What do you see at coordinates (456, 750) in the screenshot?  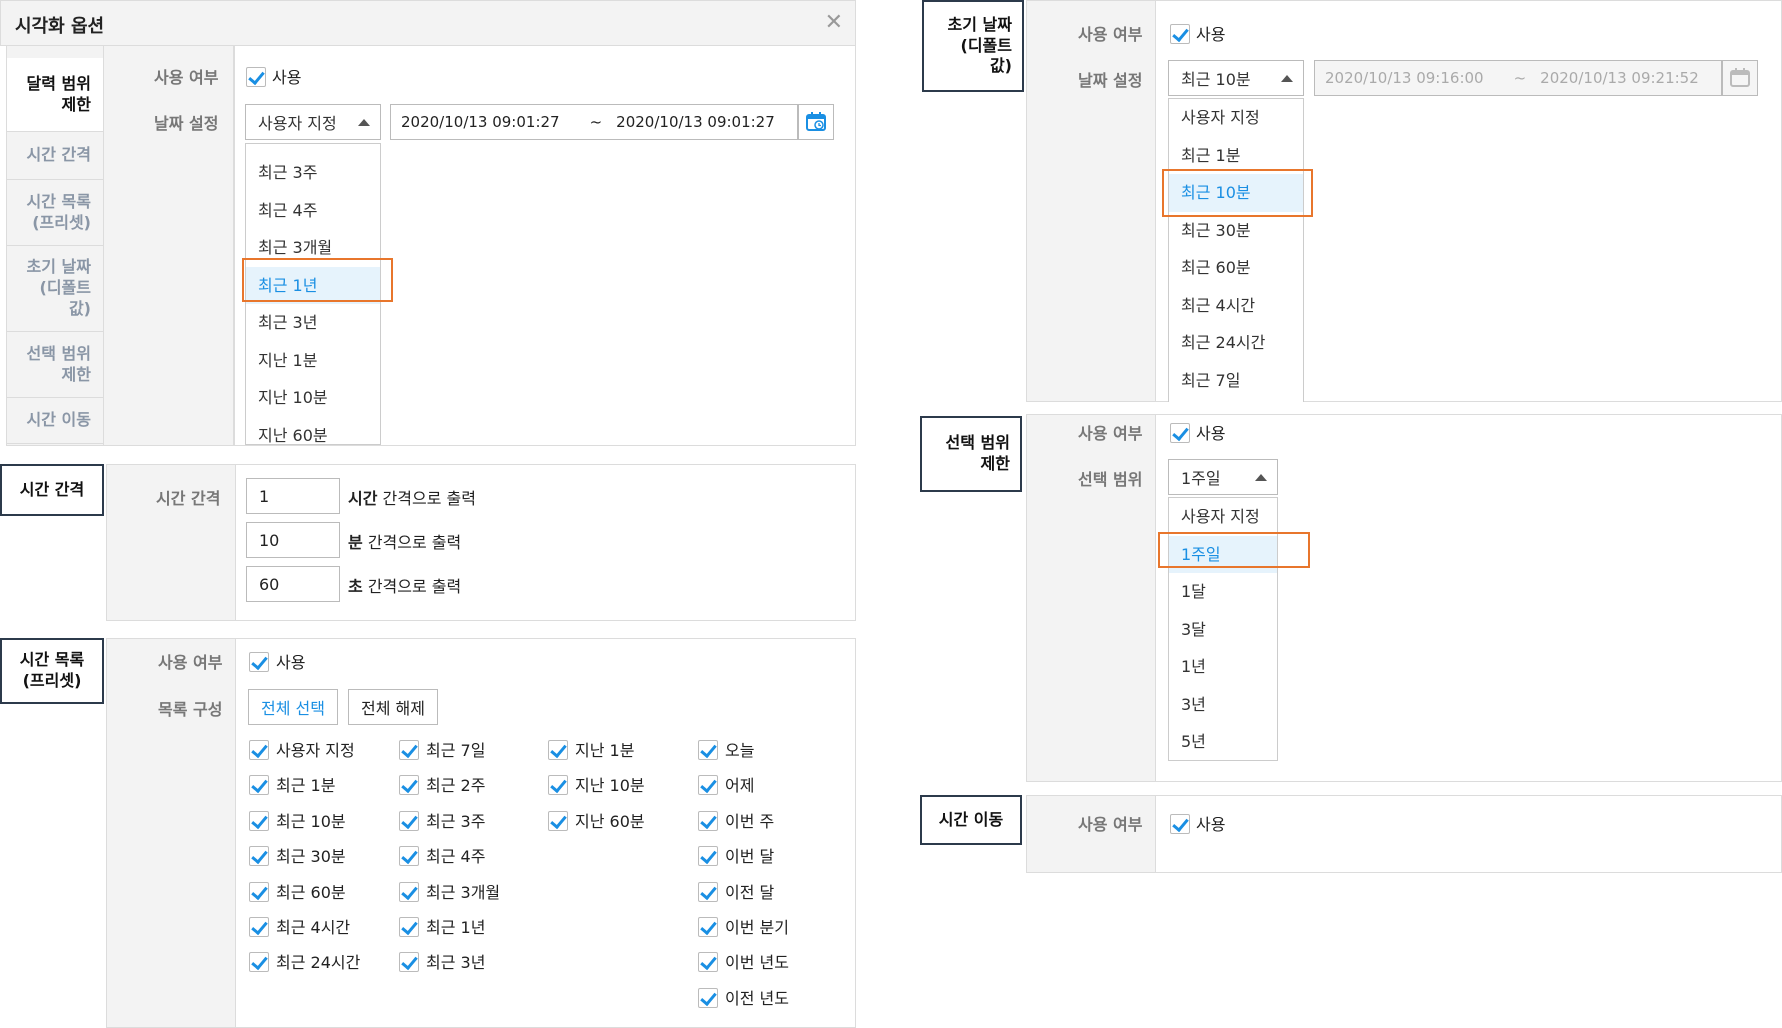 I see `preset-label: 최근 7일` at bounding box center [456, 750].